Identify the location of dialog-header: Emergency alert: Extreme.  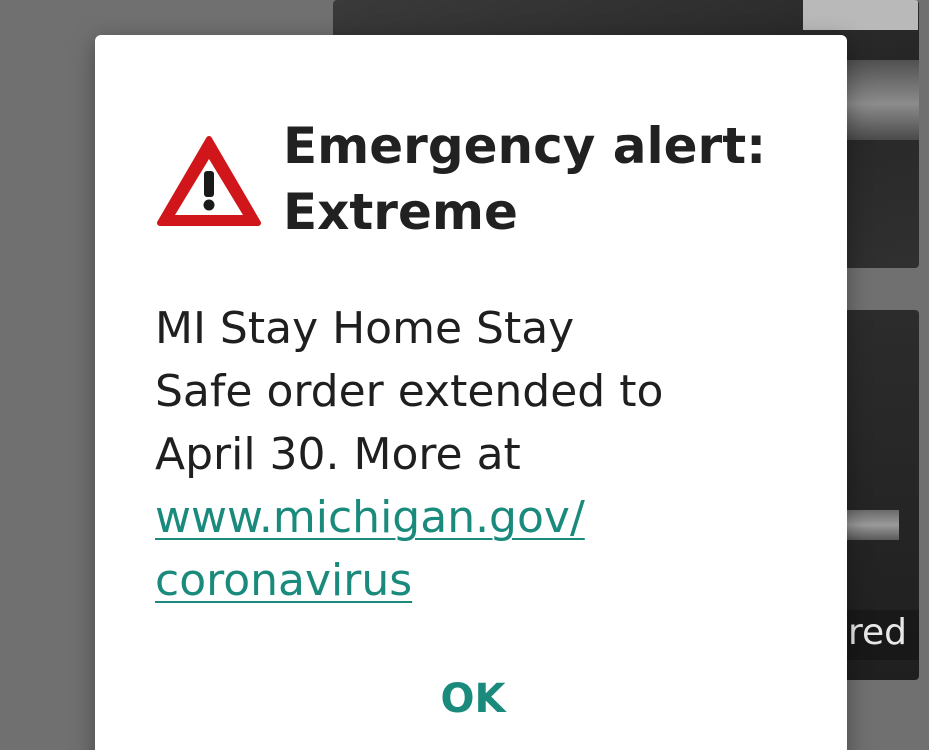
(485, 183).